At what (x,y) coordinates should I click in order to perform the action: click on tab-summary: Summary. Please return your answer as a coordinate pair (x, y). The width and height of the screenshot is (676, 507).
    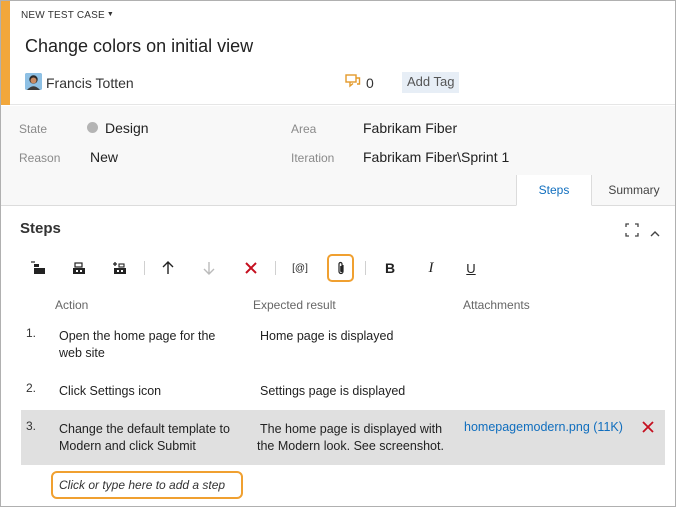
    Looking at the image, I should click on (634, 190).